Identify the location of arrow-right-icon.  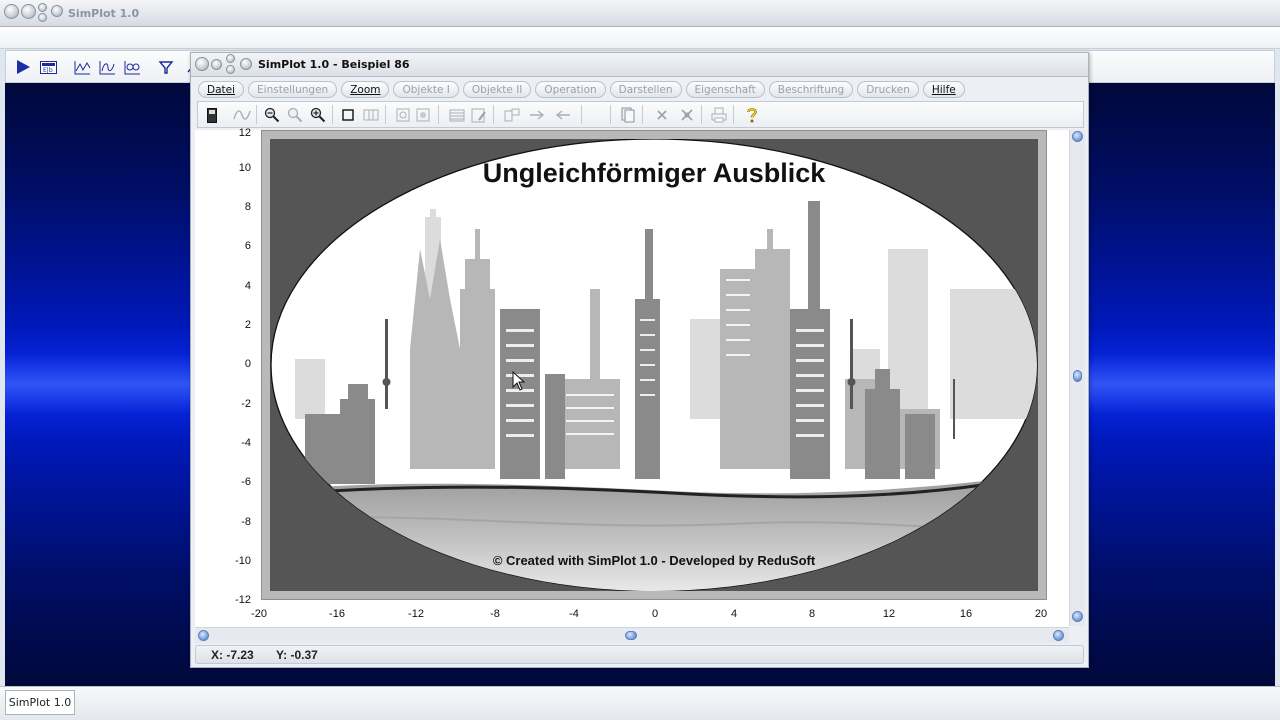
(537, 115).